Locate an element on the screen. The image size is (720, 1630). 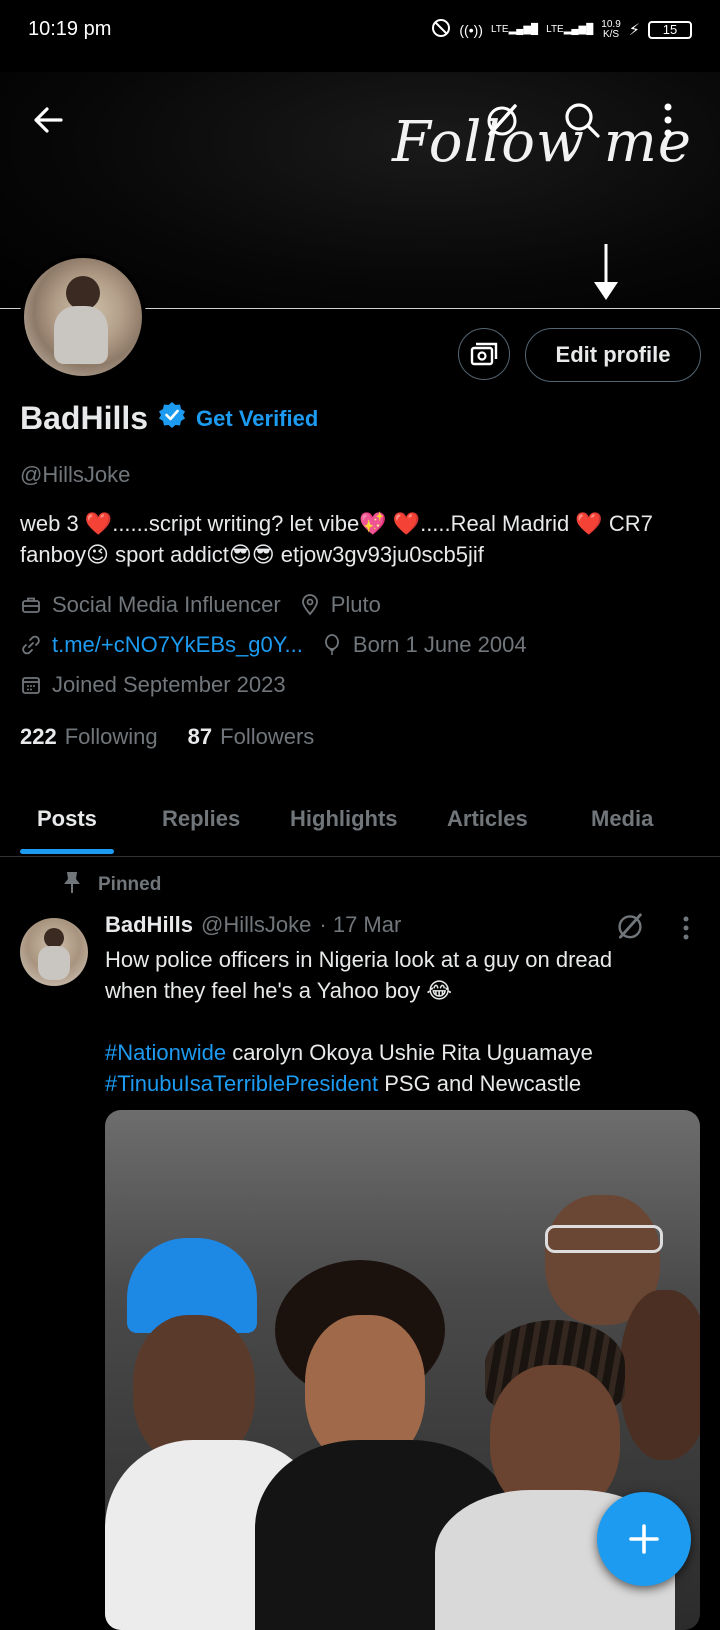
post-author-name: BadHills is located at coordinates (149, 925).